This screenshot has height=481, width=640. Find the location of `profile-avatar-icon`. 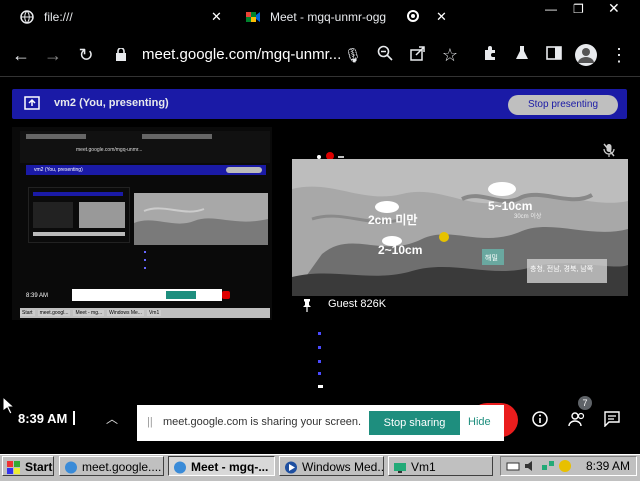

profile-avatar-icon is located at coordinates (586, 55).